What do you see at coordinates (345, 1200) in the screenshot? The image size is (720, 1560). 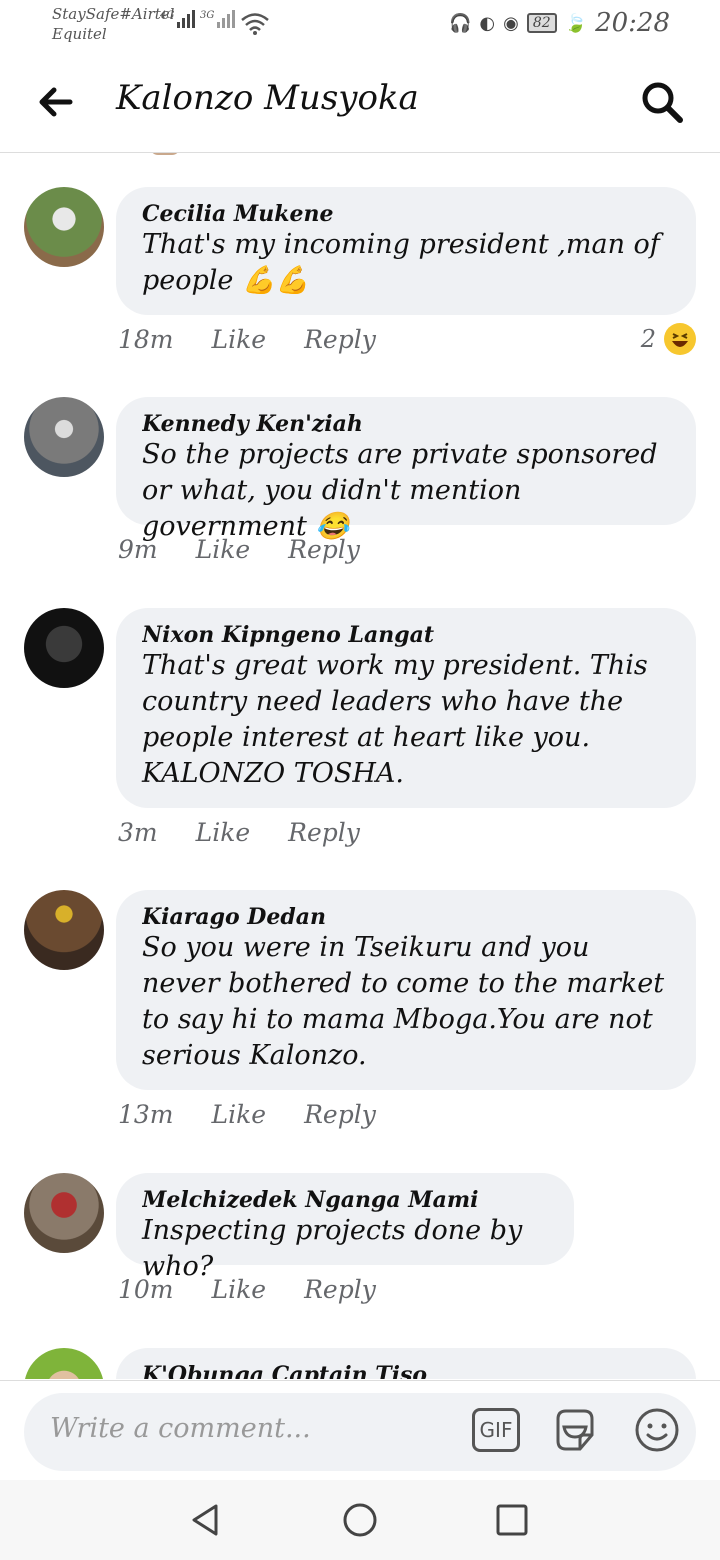 I see `comment-author: Melchizedek Nganga Mami` at bounding box center [345, 1200].